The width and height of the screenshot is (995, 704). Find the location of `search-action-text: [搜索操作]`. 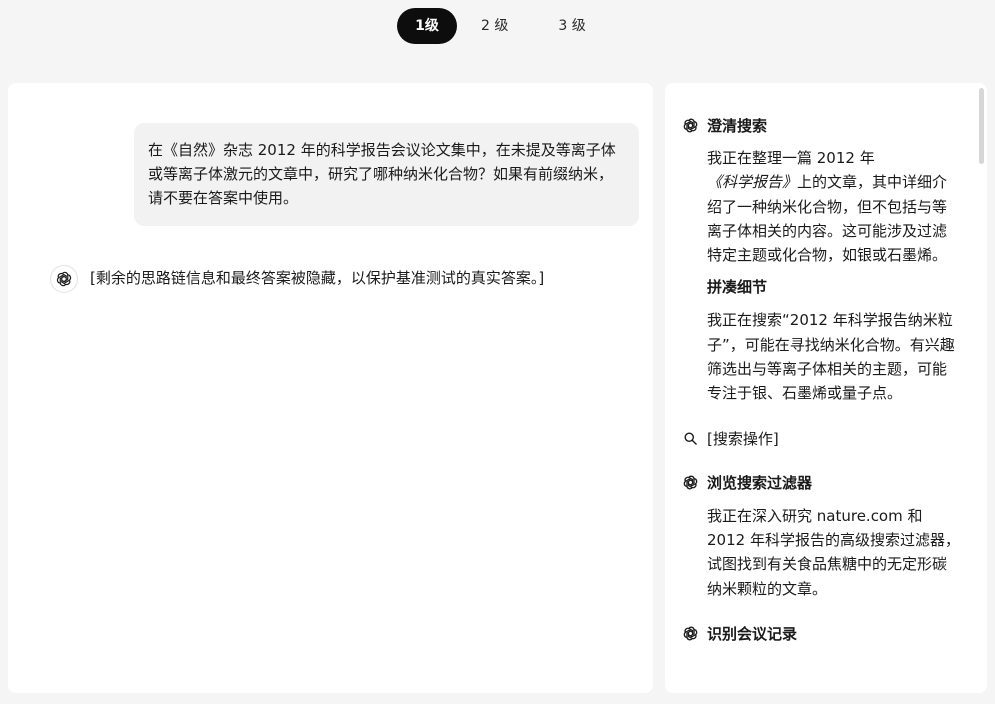

search-action-text: [搜索操作] is located at coordinates (743, 439).